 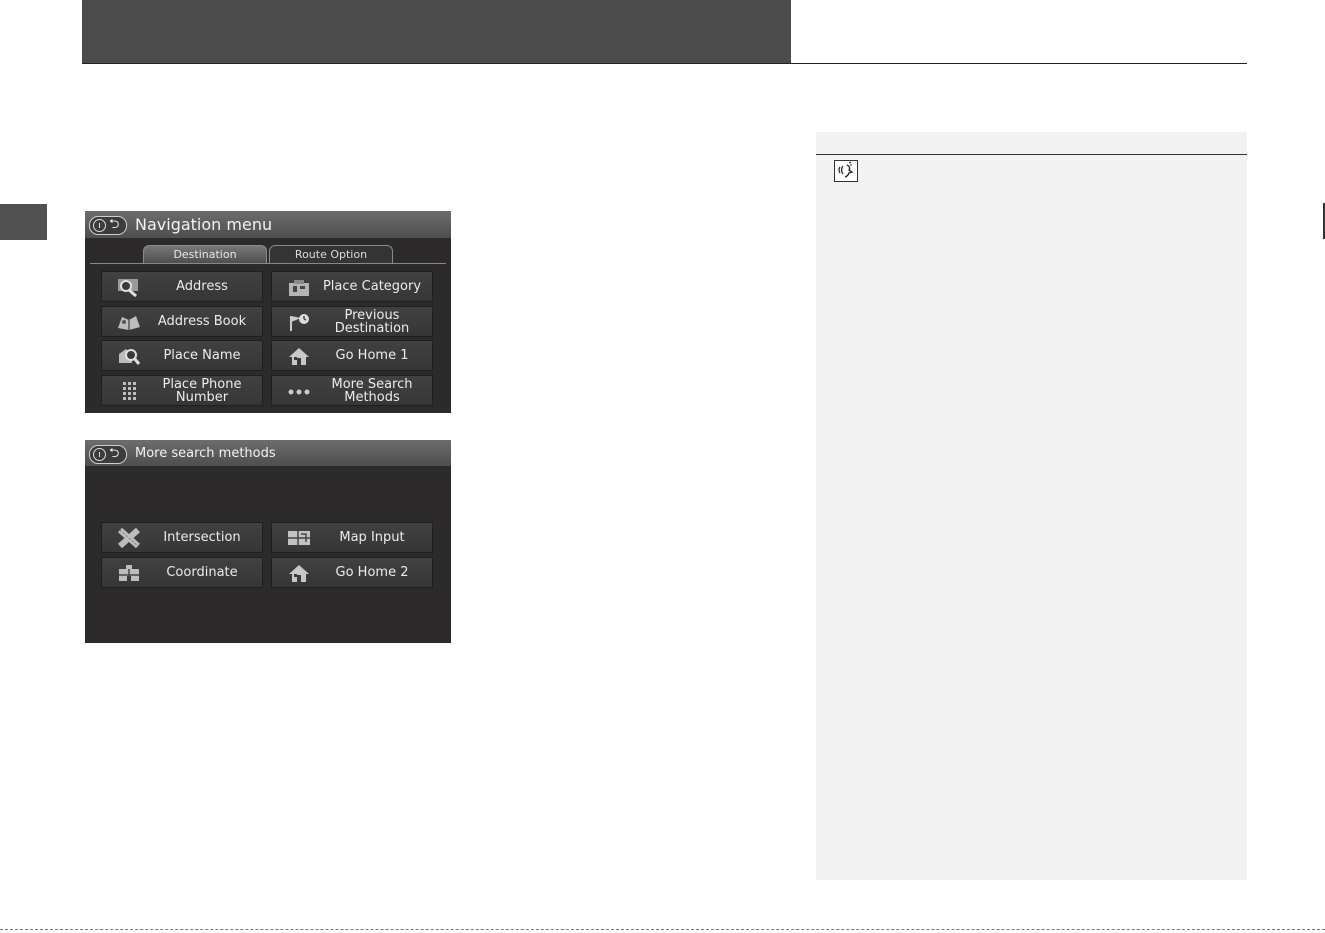 What do you see at coordinates (129, 287) in the screenshot?
I see `magnifier-icon` at bounding box center [129, 287].